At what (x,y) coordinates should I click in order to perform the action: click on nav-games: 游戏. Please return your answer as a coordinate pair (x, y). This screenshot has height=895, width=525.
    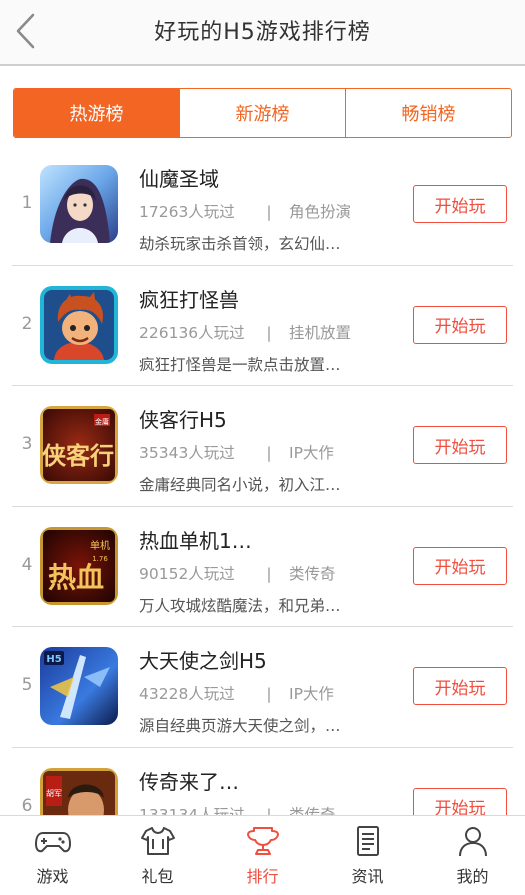
    Looking at the image, I should click on (52, 855).